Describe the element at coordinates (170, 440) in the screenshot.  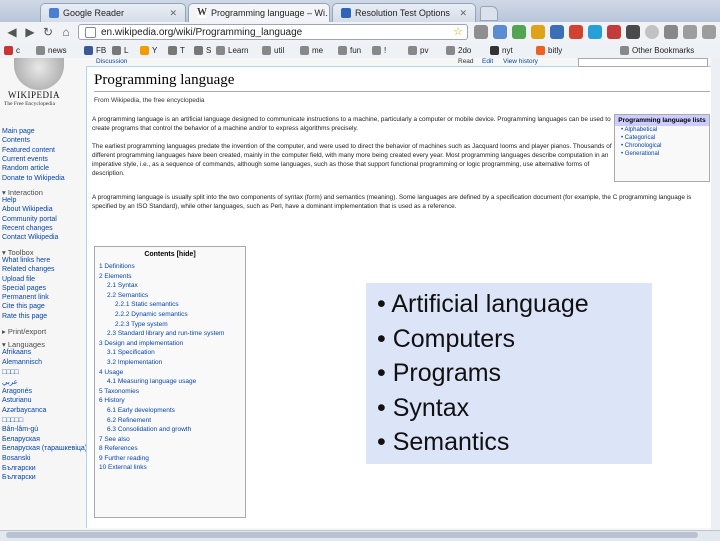
I see `toc-item: 7 See also` at that location.